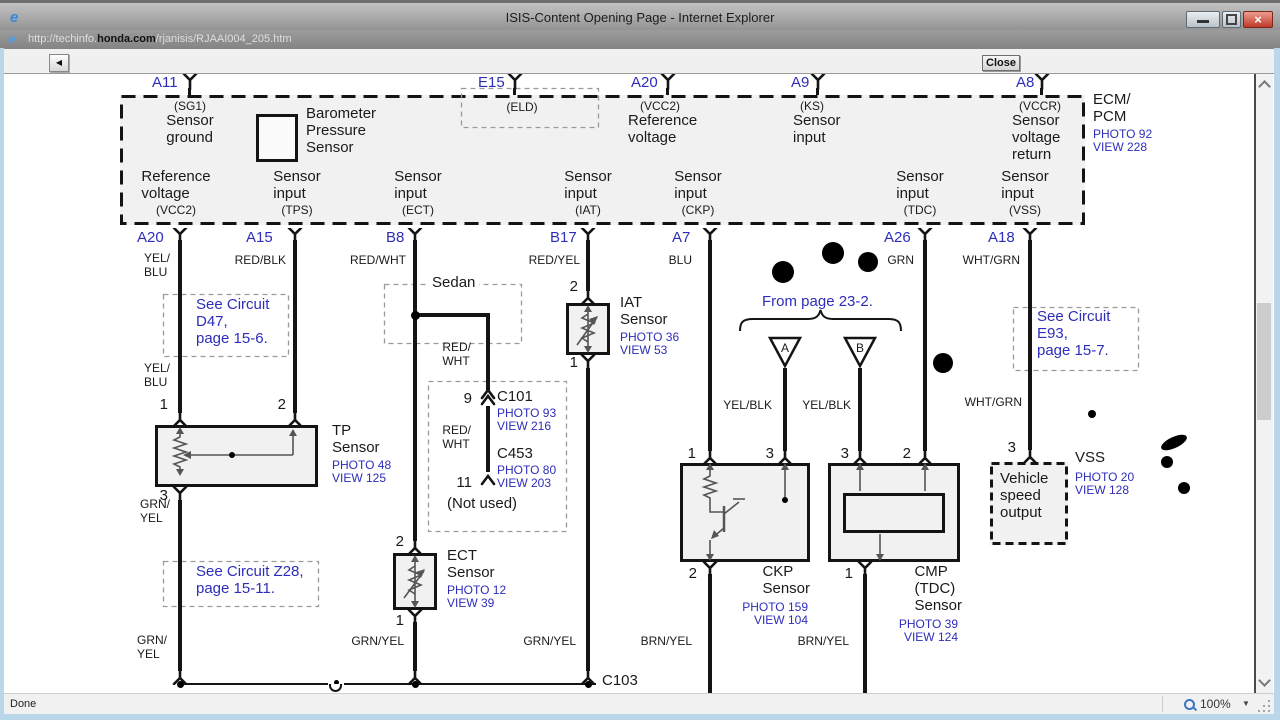 The image size is (1280, 720). What do you see at coordinates (150, 237) in the screenshot?
I see `pin-label-a20: A20` at bounding box center [150, 237].